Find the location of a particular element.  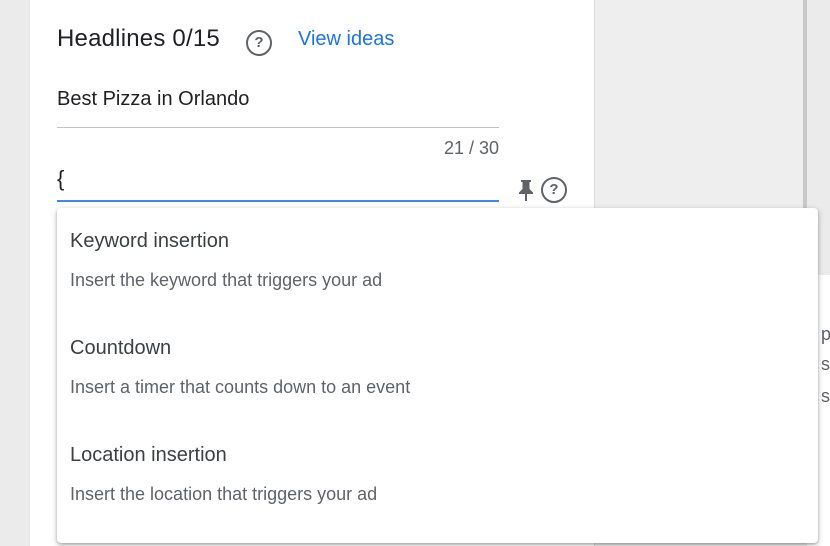

clipped-glyph: p is located at coordinates (825, 334).